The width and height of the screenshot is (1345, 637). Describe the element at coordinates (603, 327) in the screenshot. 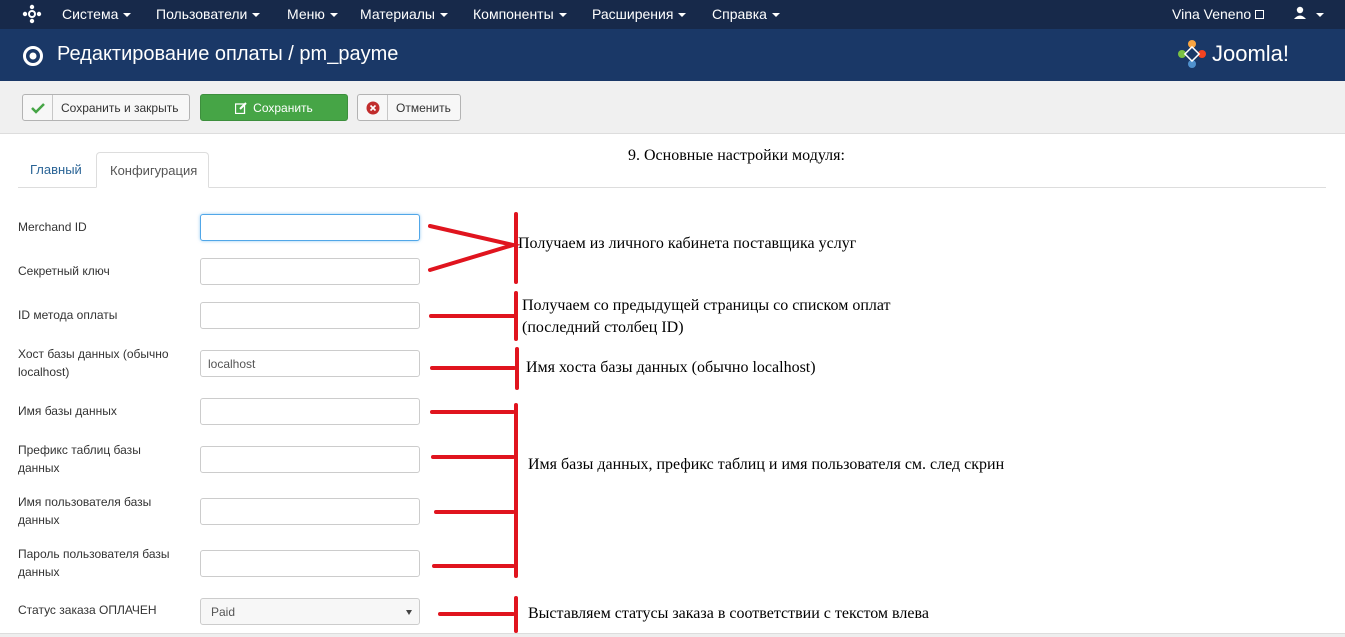

I see `annotation-note-2b: (последний столбец ID)` at that location.